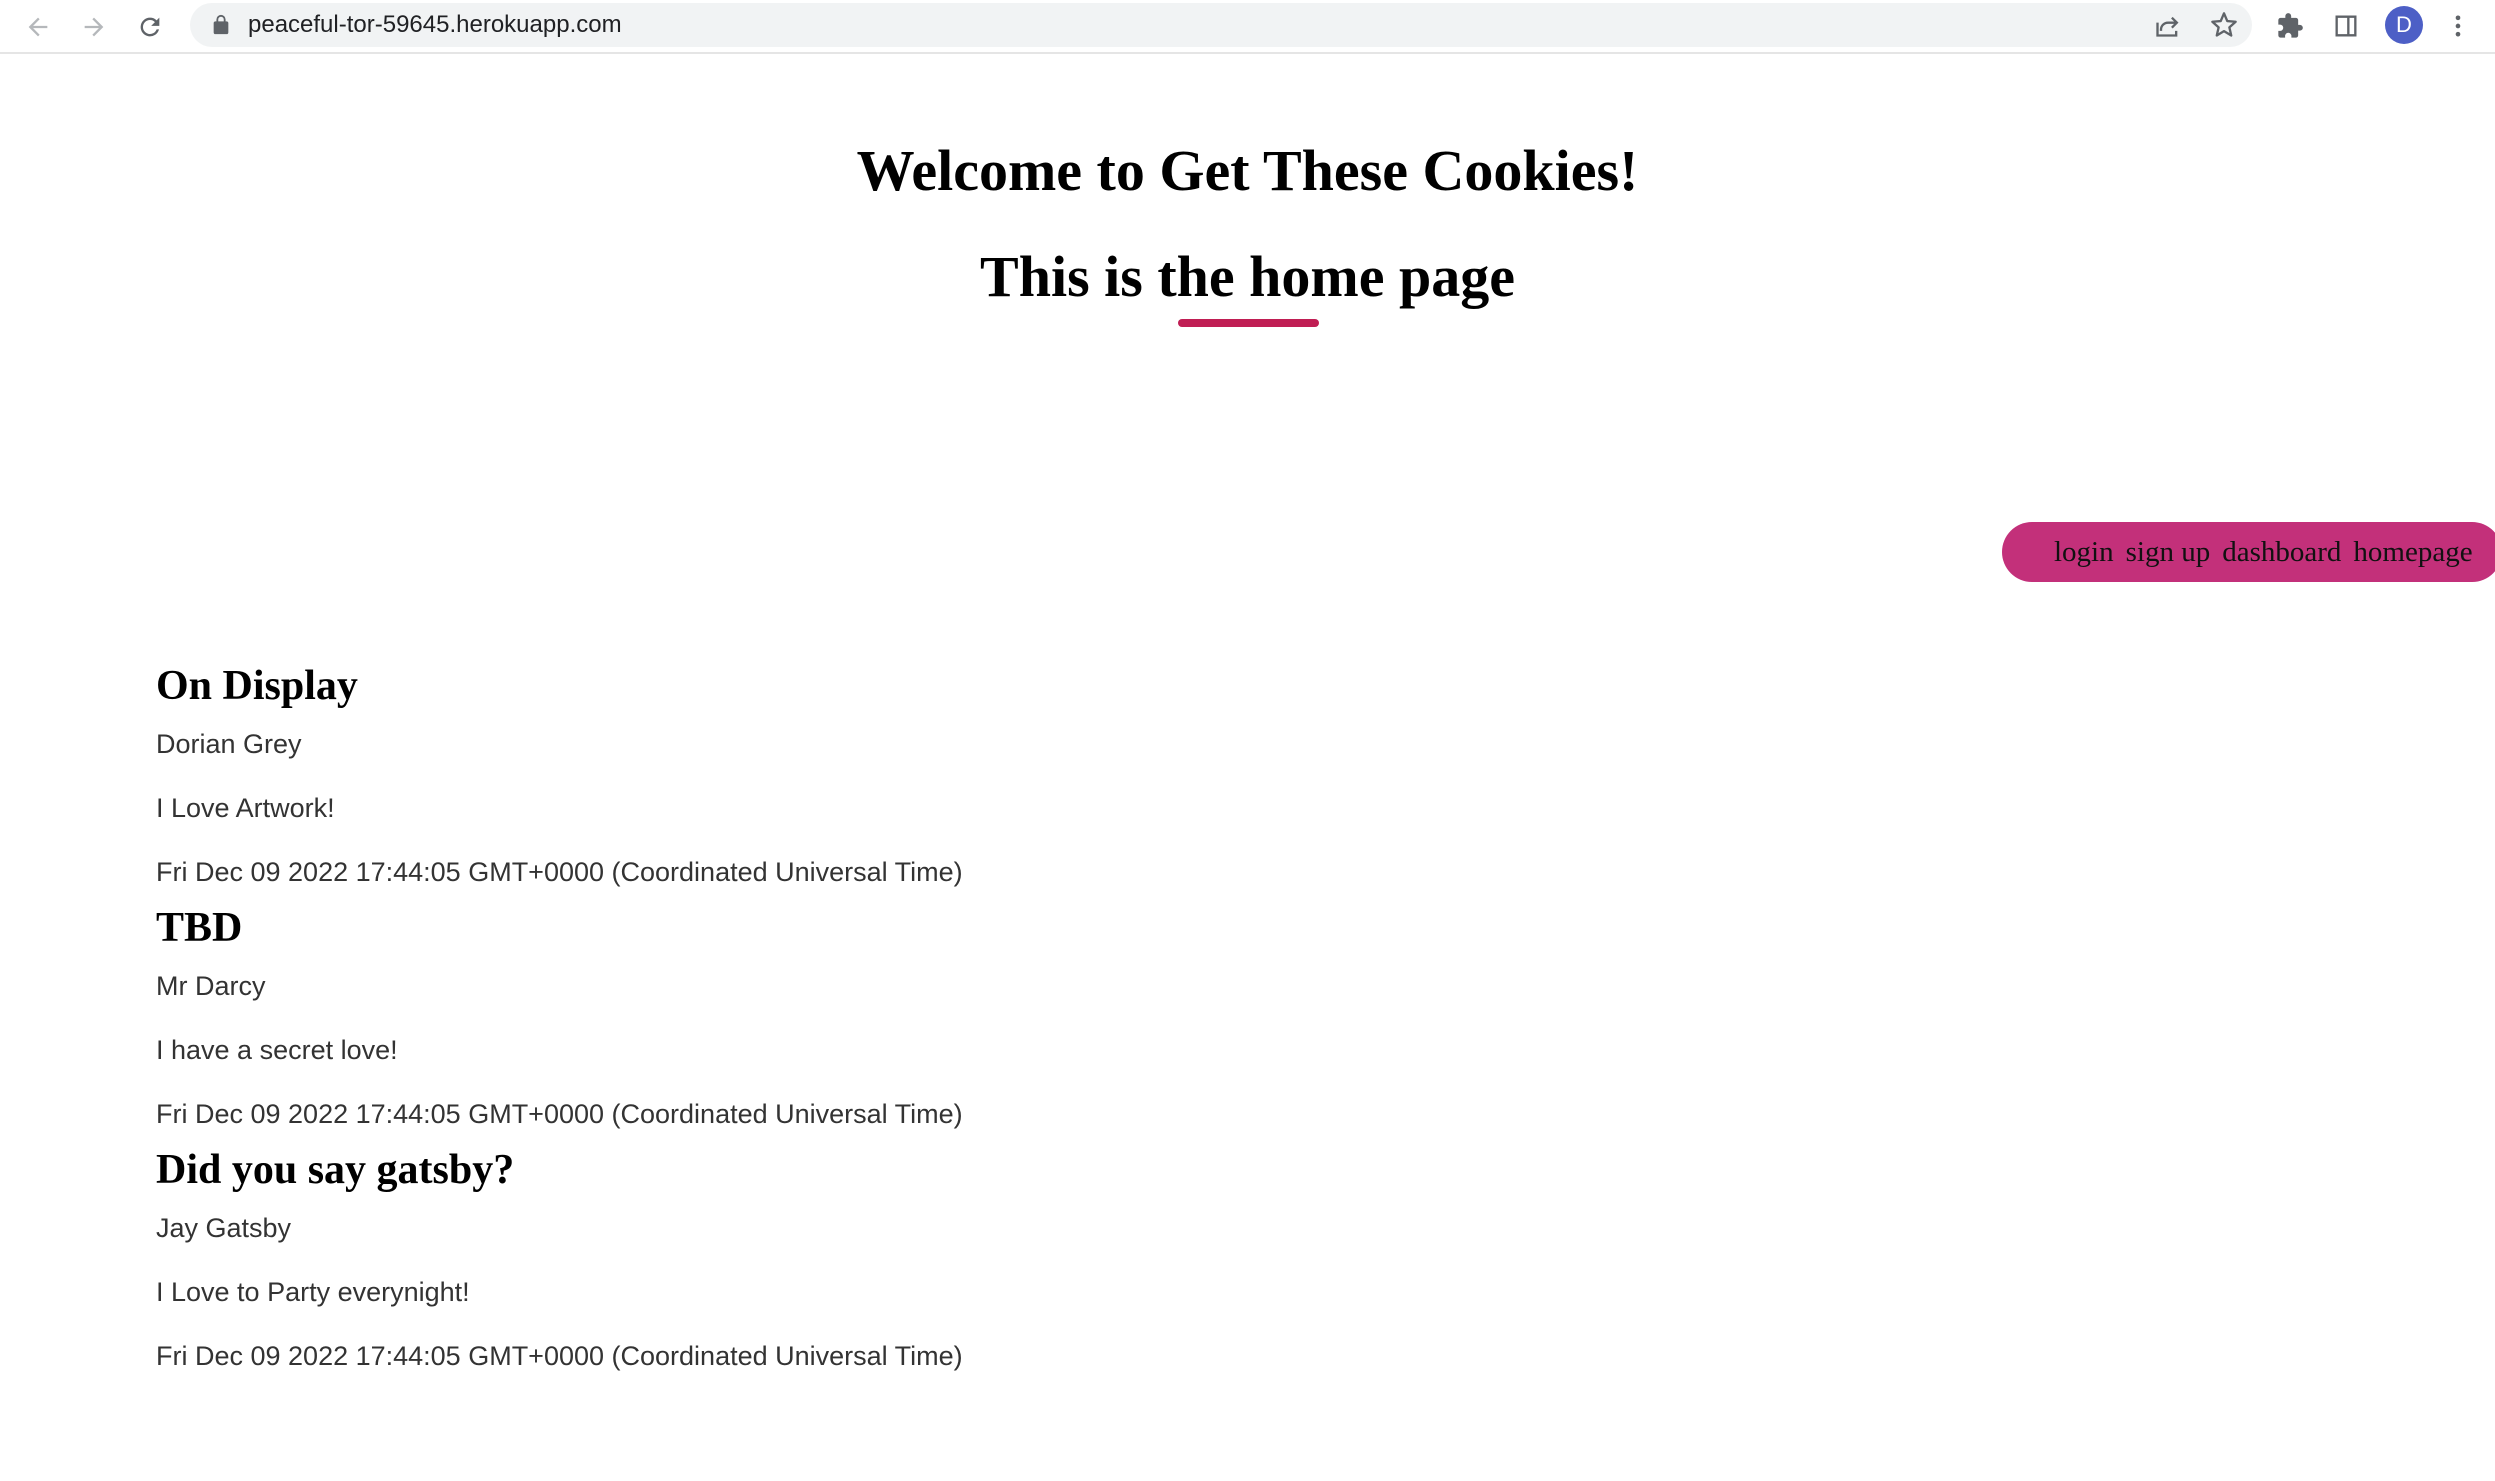 The height and width of the screenshot is (1481, 2495). I want to click on nav-link-login: login, so click(2084, 552).